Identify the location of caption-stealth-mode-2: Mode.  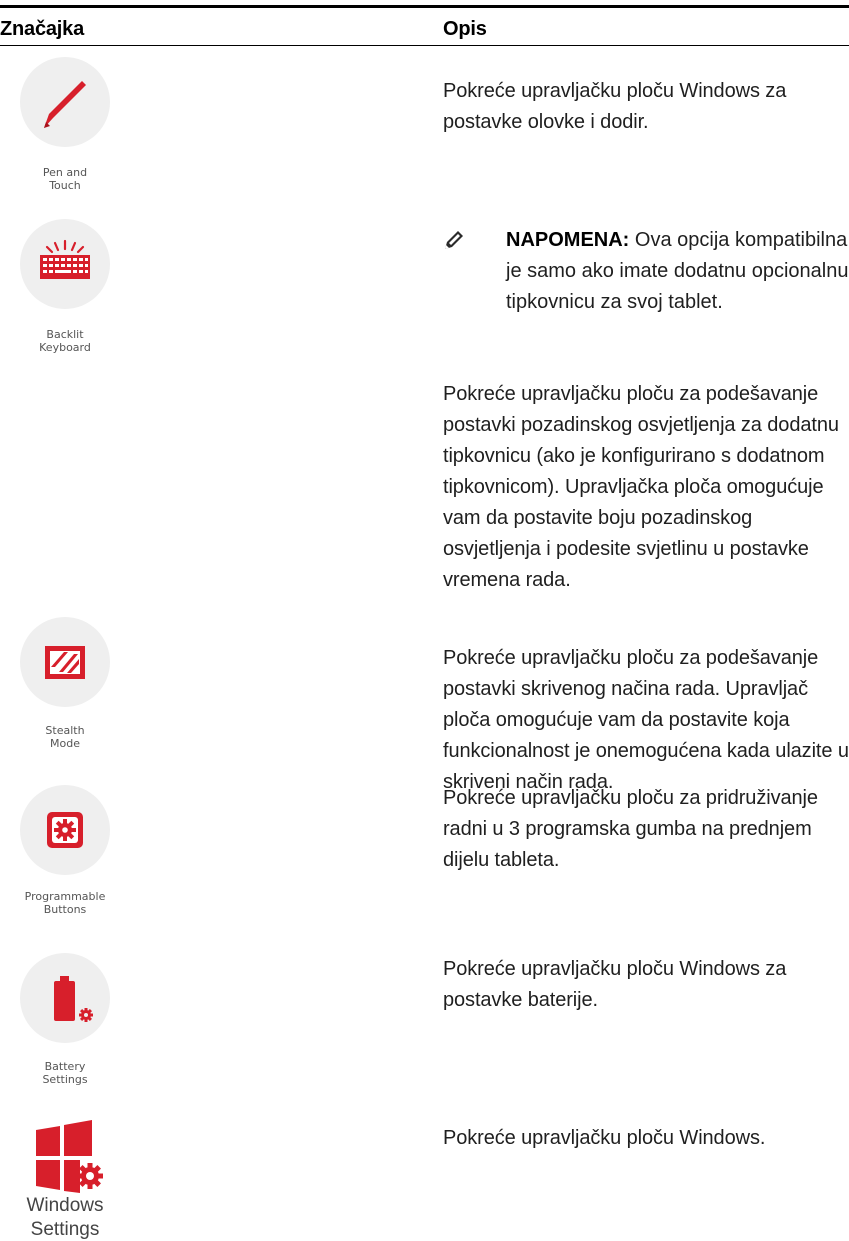
(65, 743).